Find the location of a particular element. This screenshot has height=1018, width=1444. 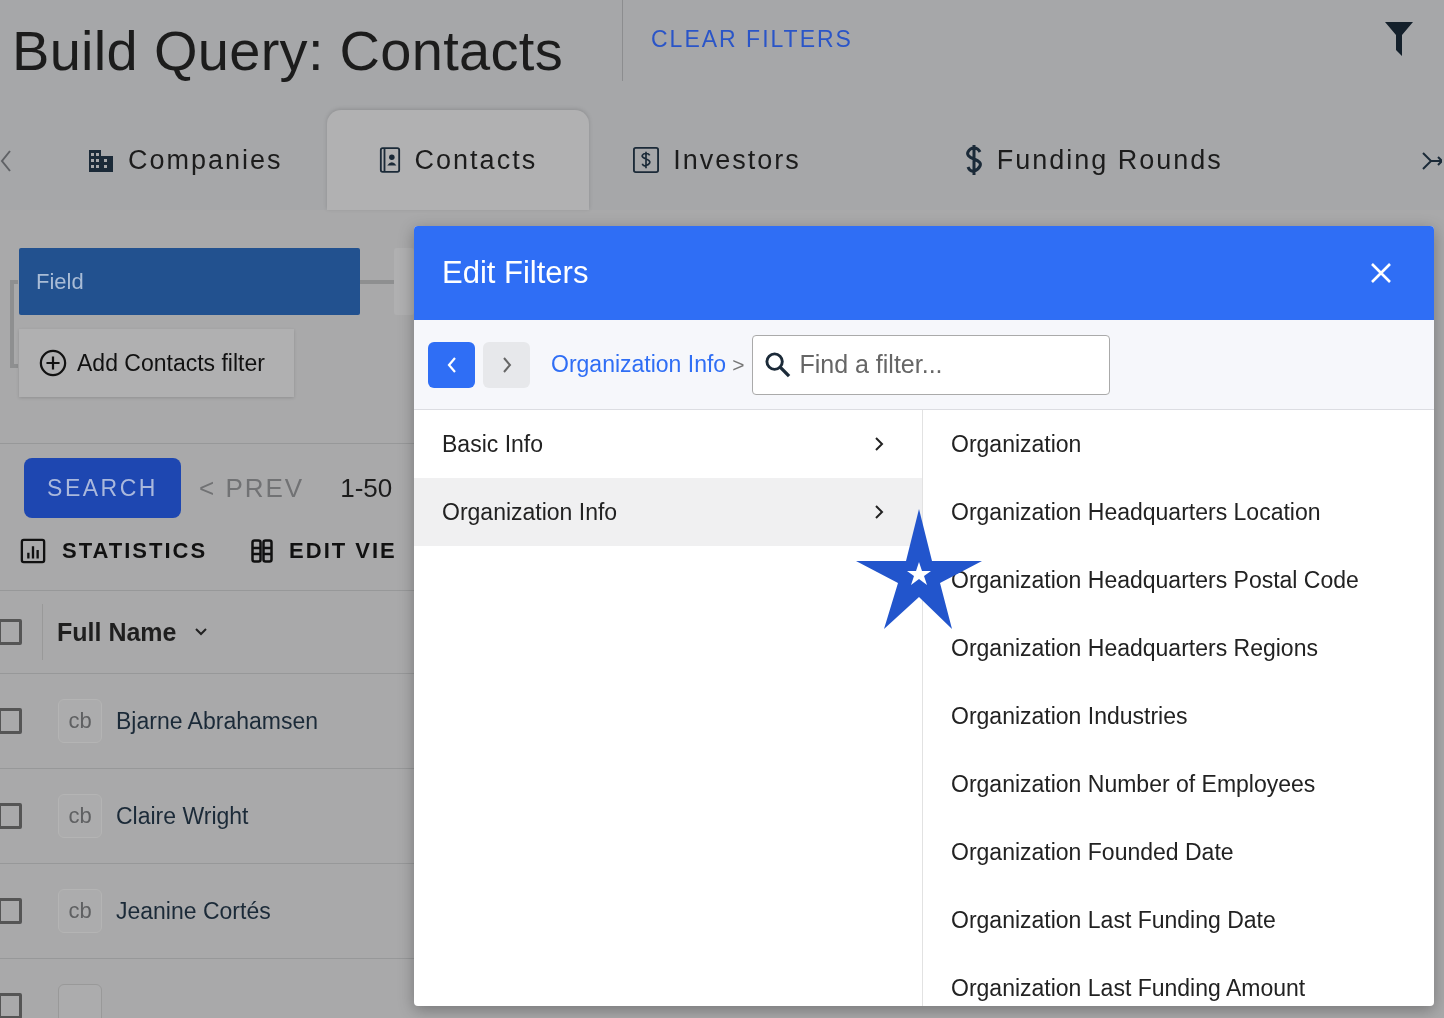

filter-icon is located at coordinates (1399, 39).